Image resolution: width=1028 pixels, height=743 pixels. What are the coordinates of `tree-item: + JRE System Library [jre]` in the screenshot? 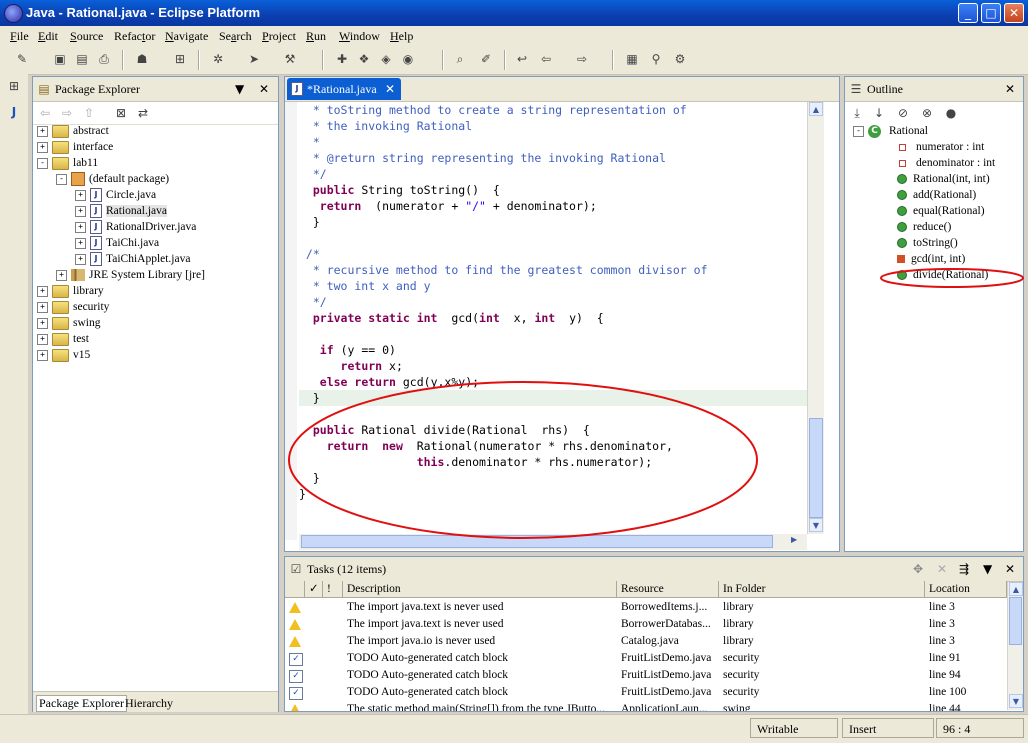 It's located at (130, 275).